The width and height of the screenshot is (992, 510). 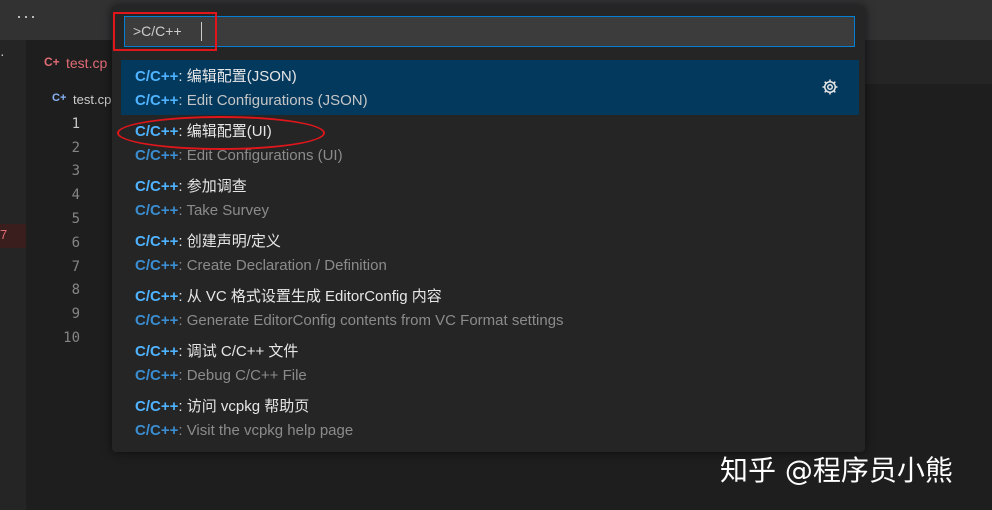 What do you see at coordinates (217, 351) in the screenshot?
I see `command-label: C/C++: 调试 C/C++ 文件` at bounding box center [217, 351].